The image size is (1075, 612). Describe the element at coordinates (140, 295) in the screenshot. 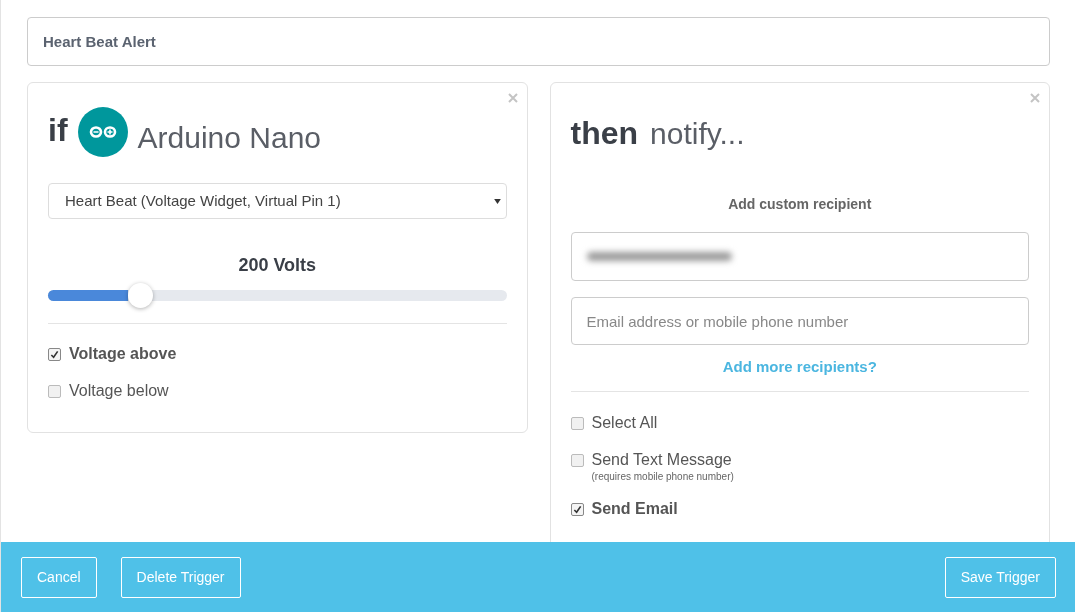

I see `slider-thumb` at that location.